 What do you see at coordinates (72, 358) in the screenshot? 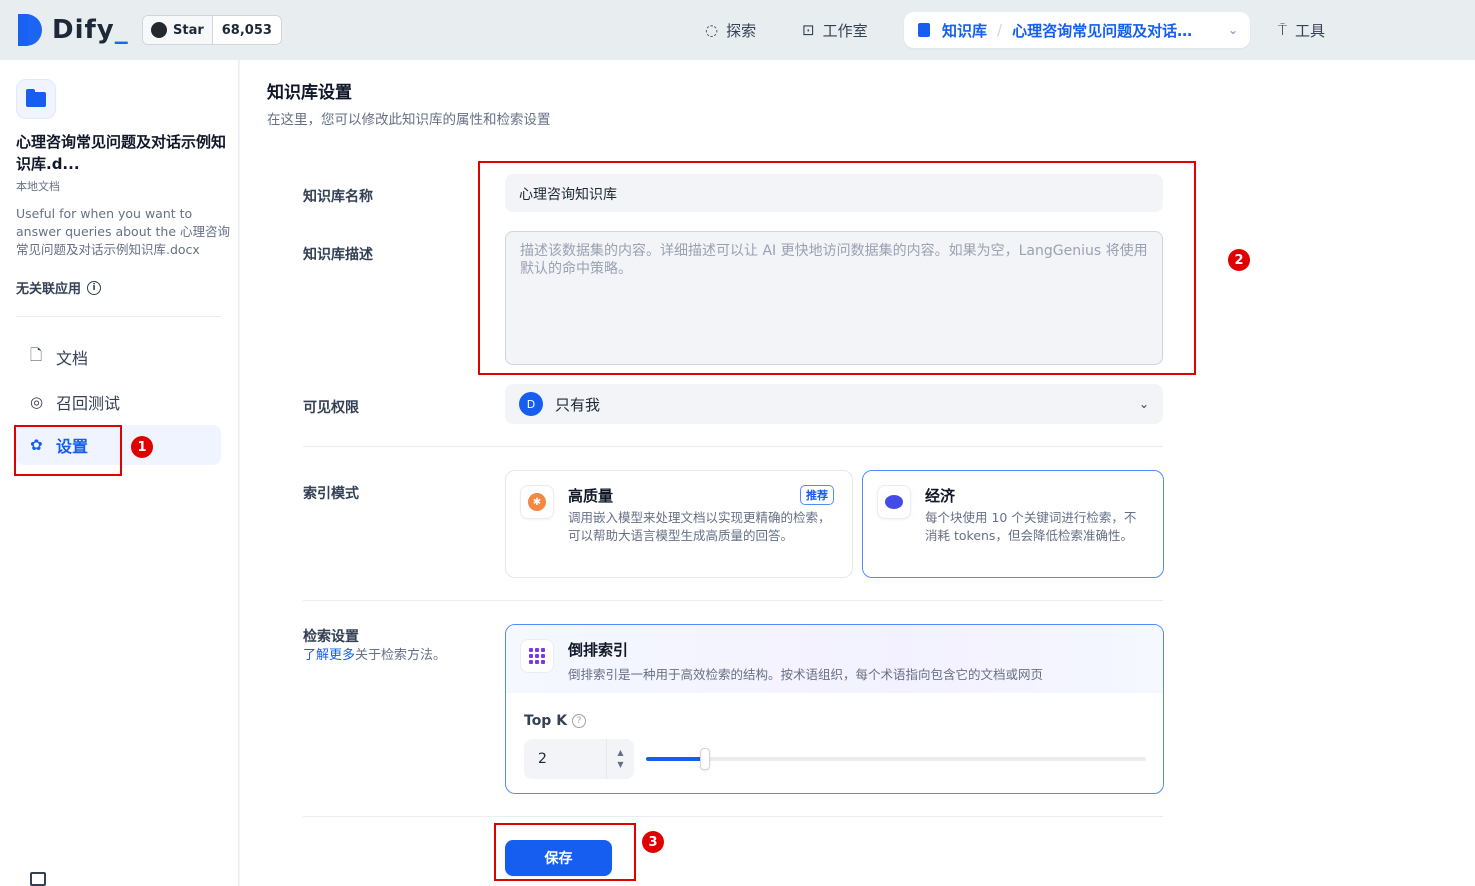
I see `sidebar-item-label: 文档` at bounding box center [72, 358].